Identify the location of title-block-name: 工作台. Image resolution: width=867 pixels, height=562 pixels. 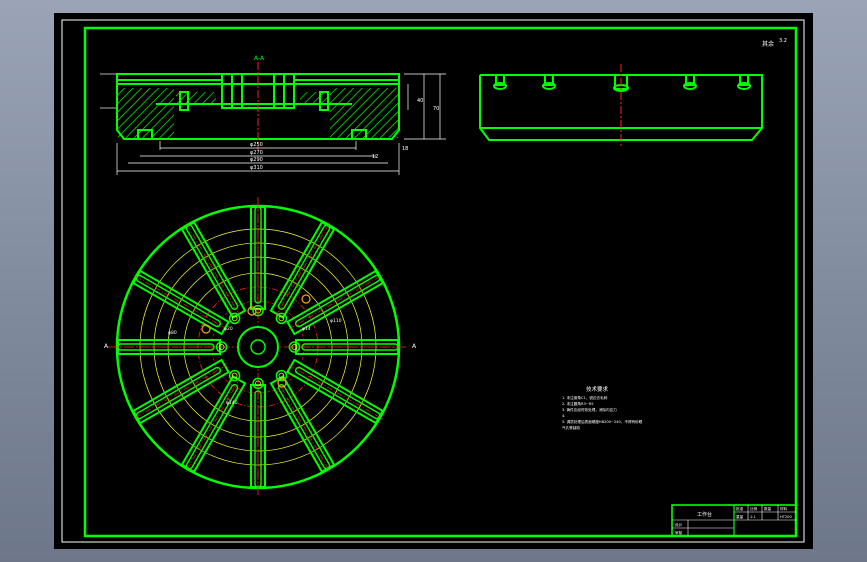
(704, 514).